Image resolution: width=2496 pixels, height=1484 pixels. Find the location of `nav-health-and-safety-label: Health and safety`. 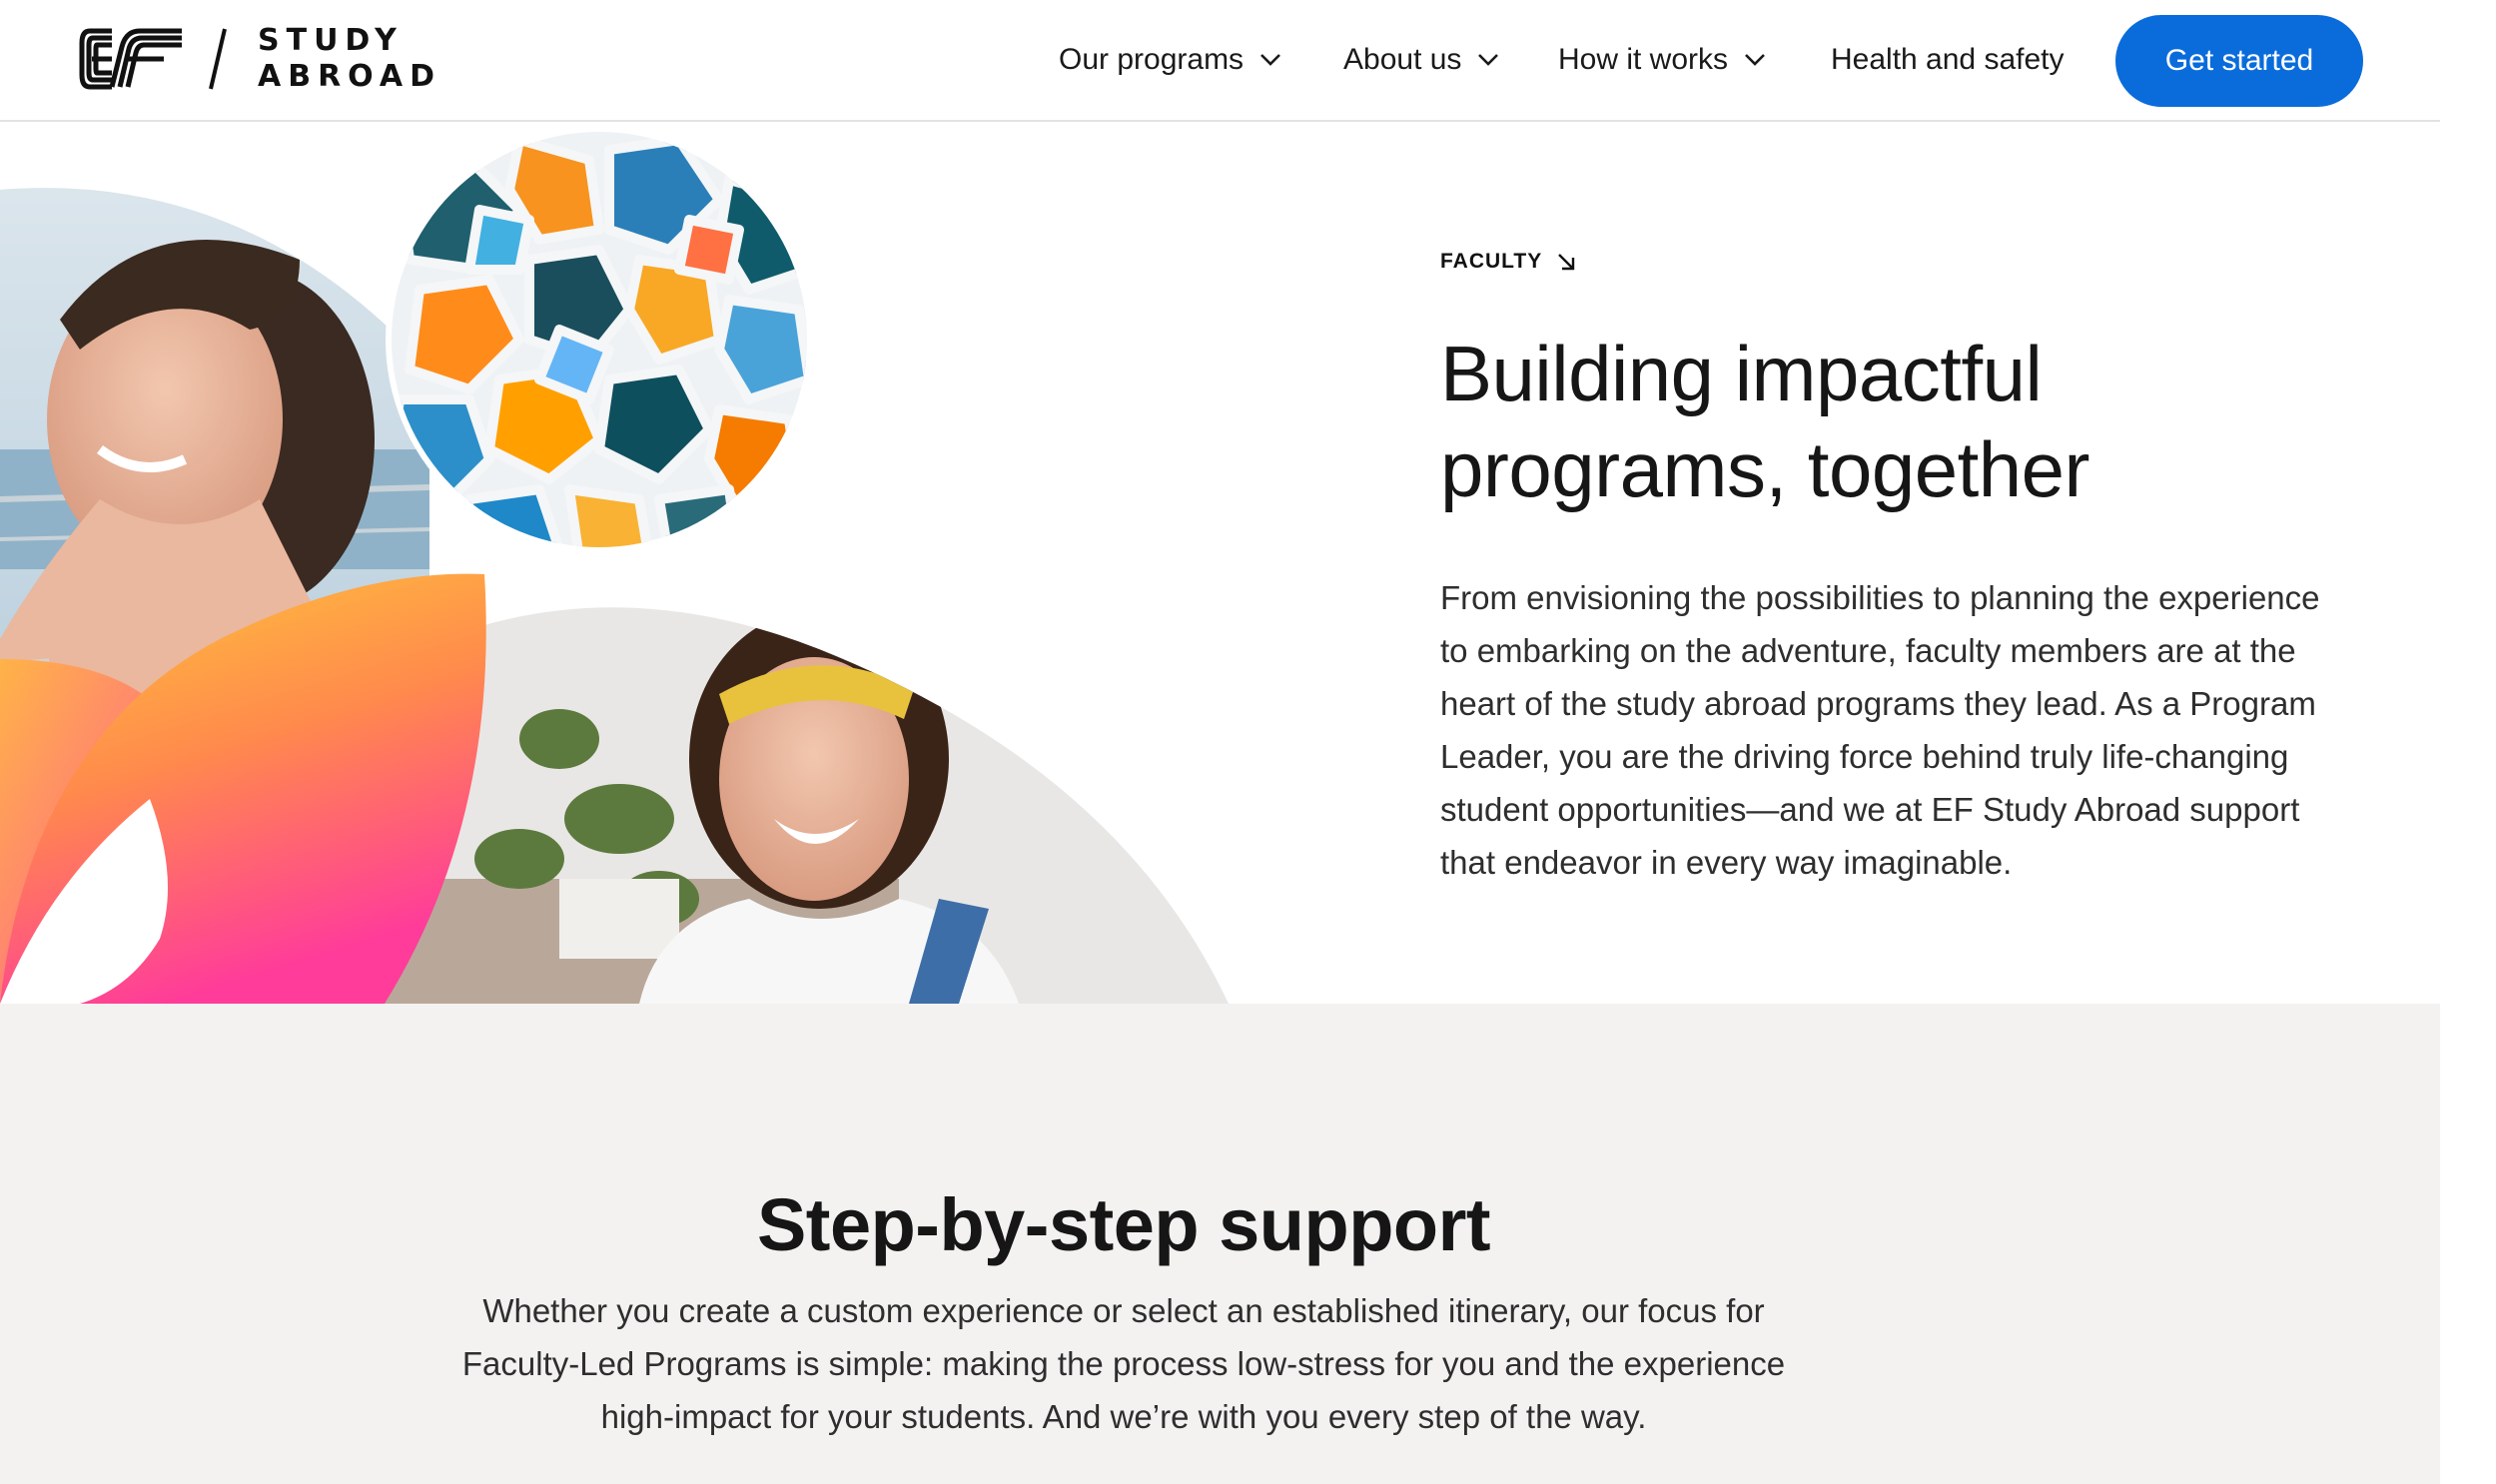

nav-health-and-safety-label: Health and safety is located at coordinates (1948, 60).